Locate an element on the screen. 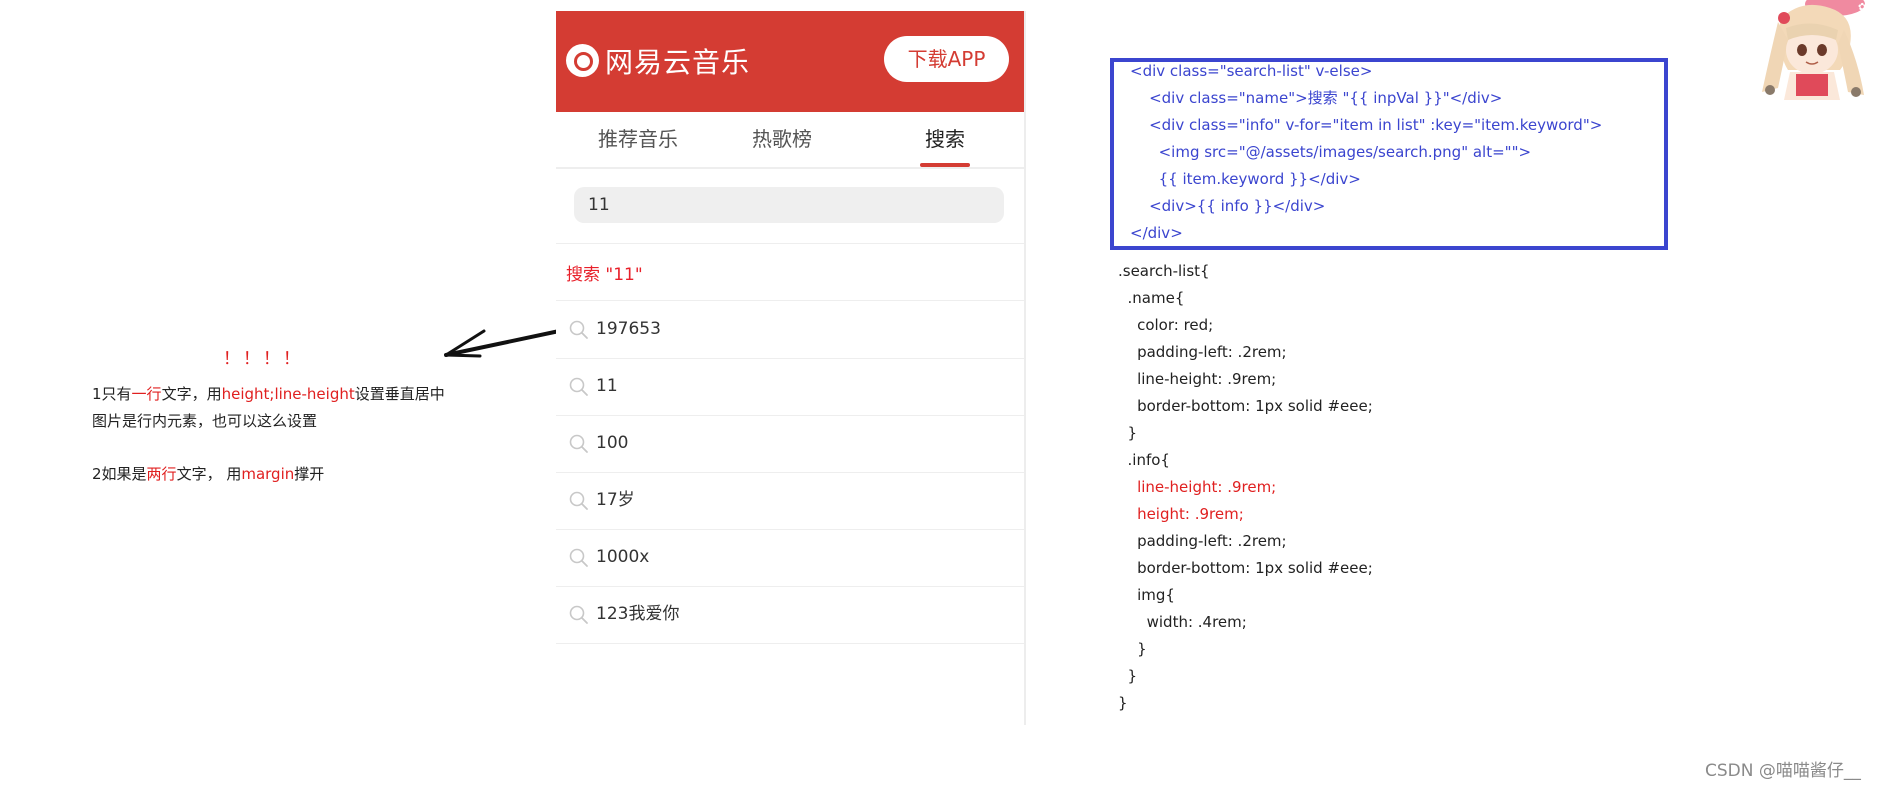 The width and height of the screenshot is (1890, 787). search-result-row: 100 is located at coordinates (790, 443).